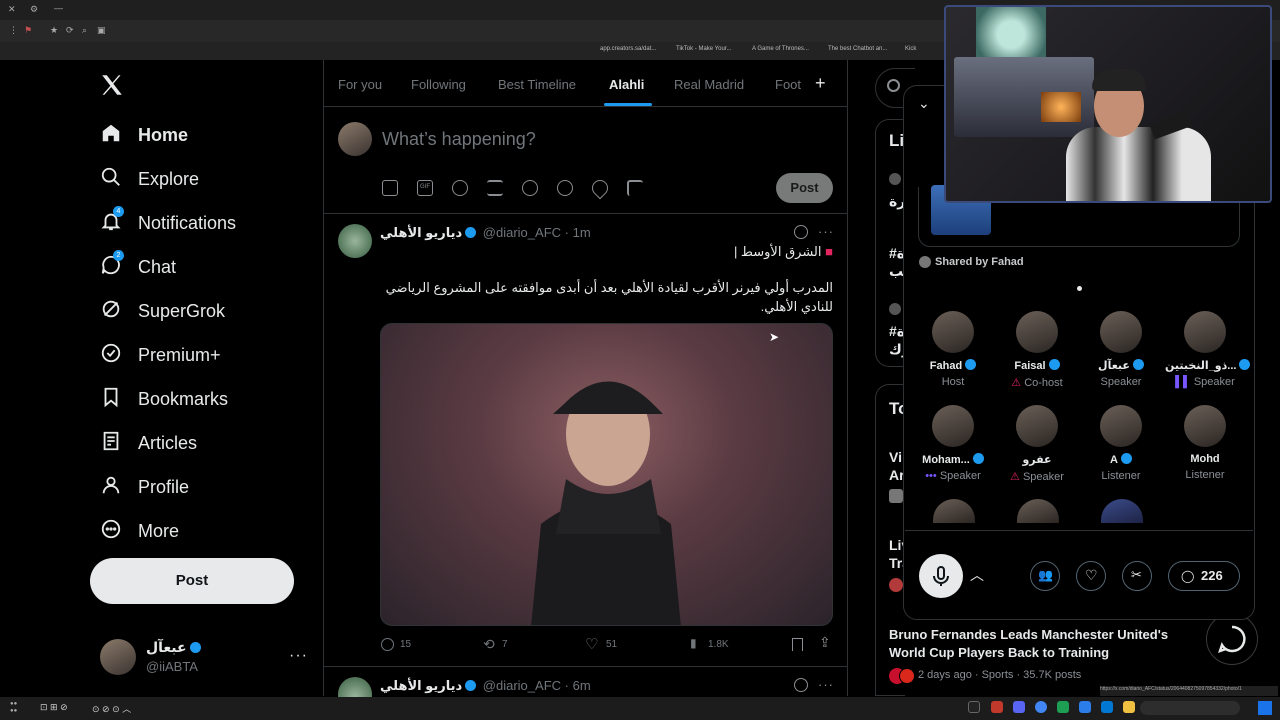 Image resolution: width=1280 pixels, height=720 pixels. I want to click on people-button: 👥, so click(1045, 576).